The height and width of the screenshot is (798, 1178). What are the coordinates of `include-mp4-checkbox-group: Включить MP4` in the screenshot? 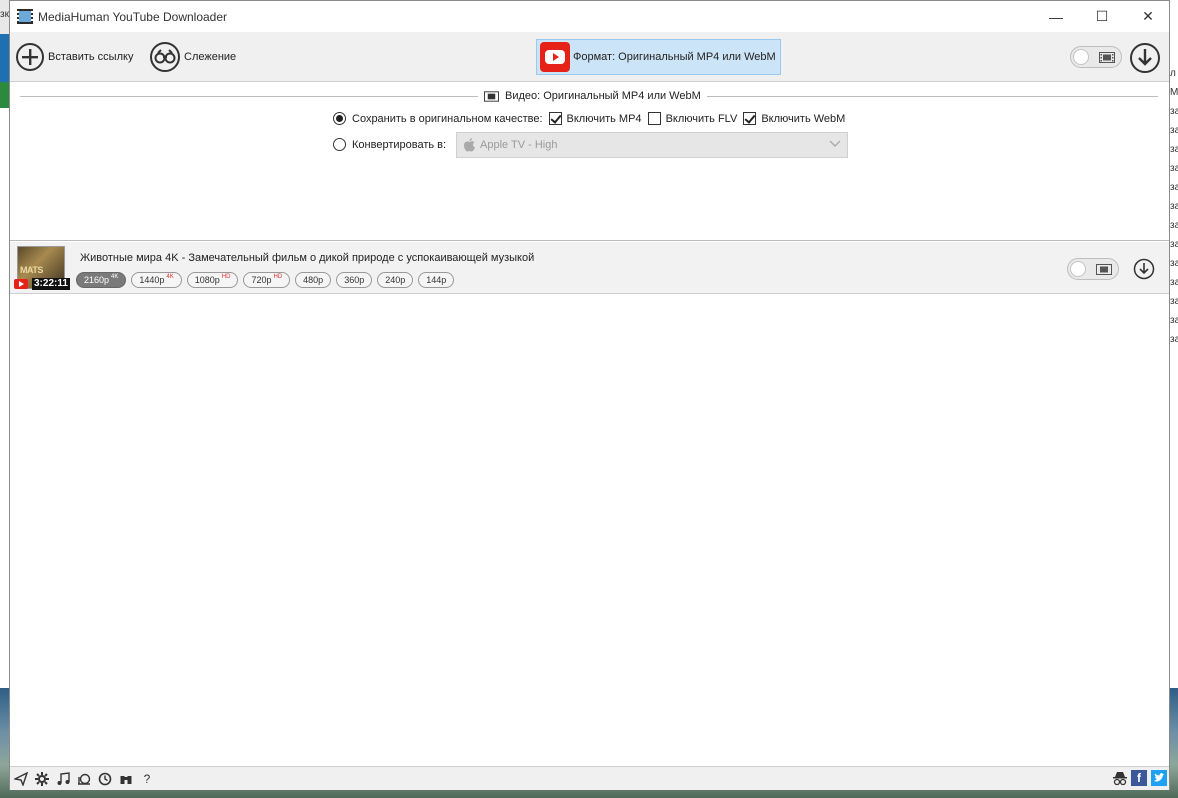 It's located at (595, 118).